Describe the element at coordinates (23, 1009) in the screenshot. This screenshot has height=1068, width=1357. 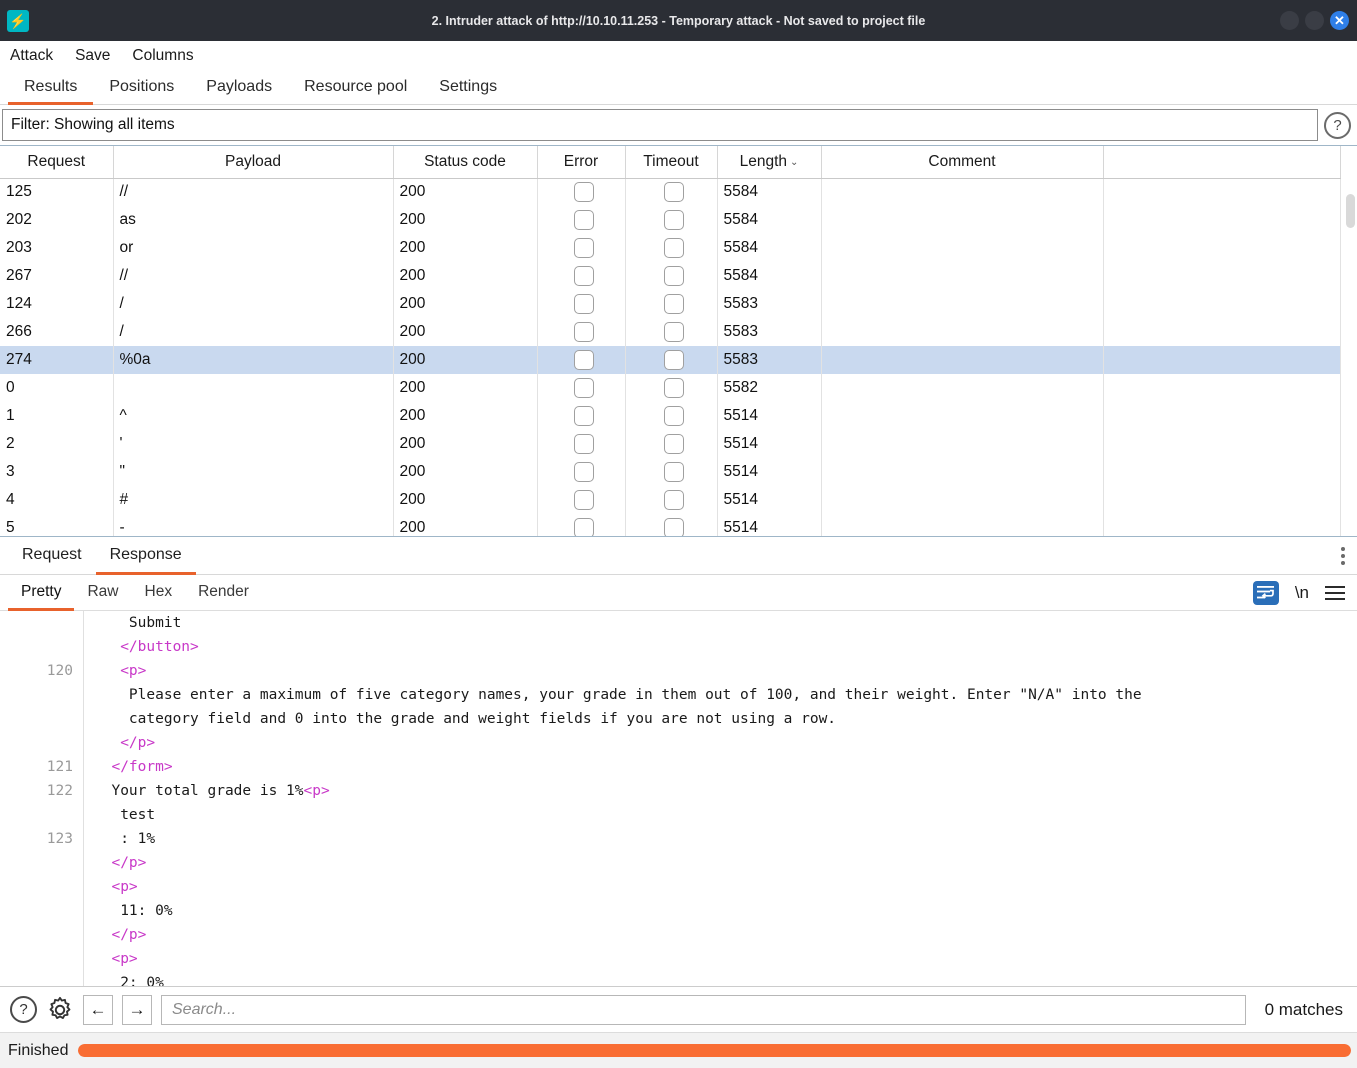
I see `search-help-icon: ?` at that location.